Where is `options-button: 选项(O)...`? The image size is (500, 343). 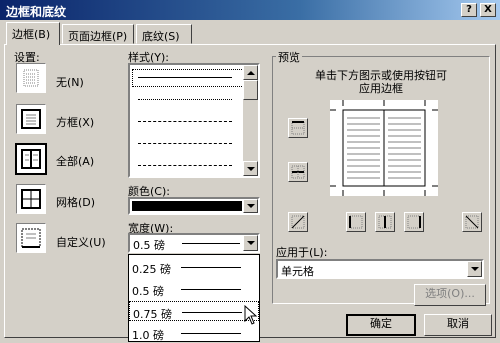 options-button: 选项(O)... is located at coordinates (450, 295).